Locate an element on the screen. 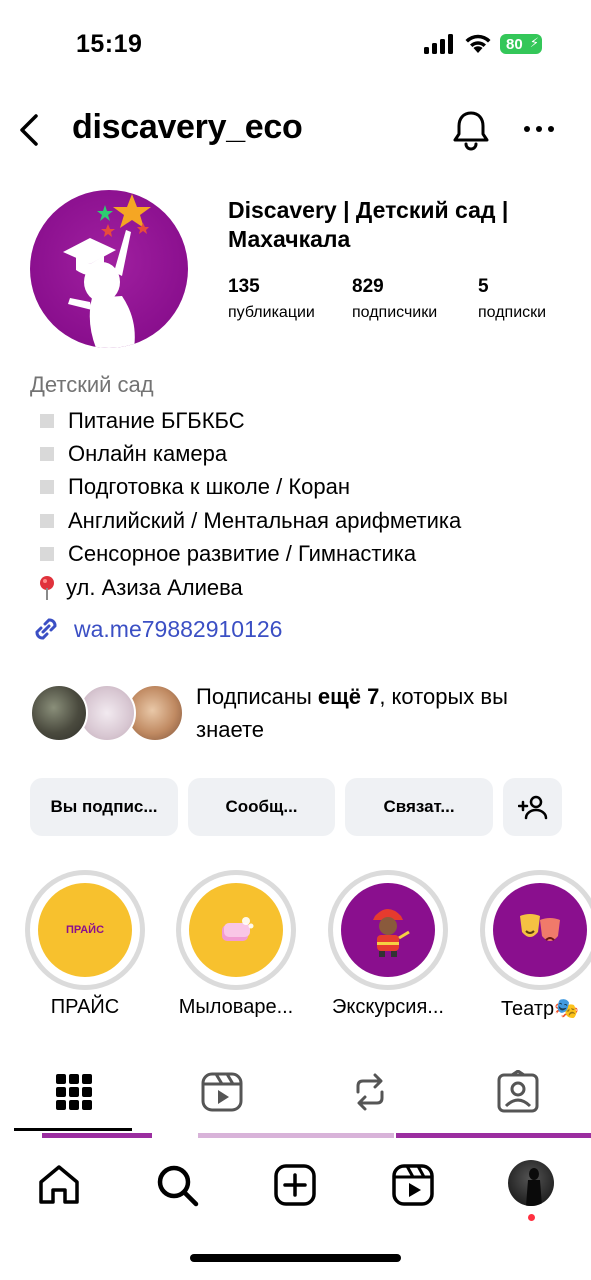 The height and width of the screenshot is (1280, 591). more-options-icon is located at coordinates (539, 129).